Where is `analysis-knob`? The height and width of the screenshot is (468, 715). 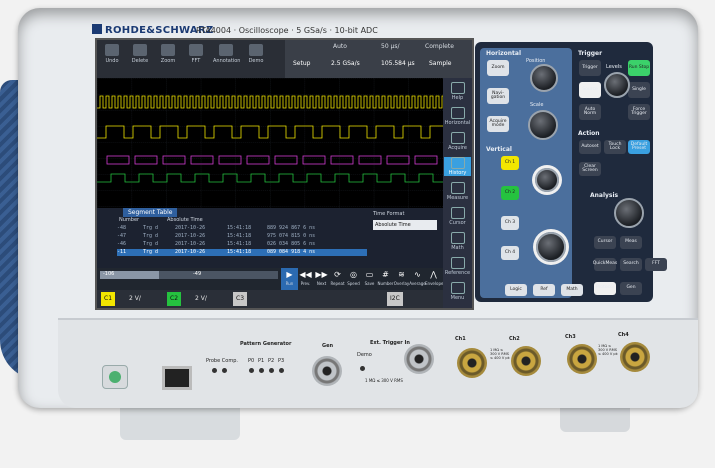
analysis-knob is located at coordinates (629, 213).